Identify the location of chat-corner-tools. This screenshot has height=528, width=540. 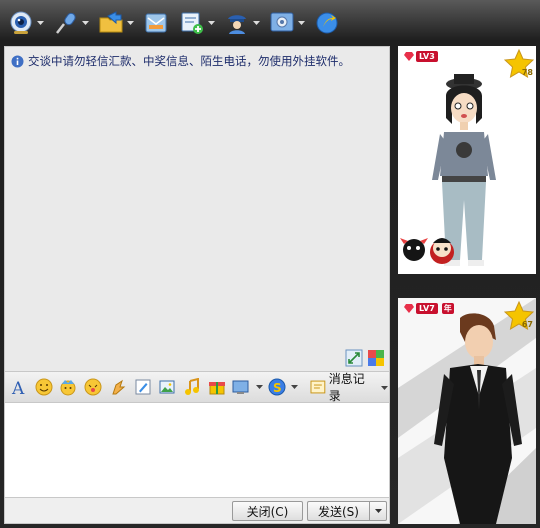
(365, 358).